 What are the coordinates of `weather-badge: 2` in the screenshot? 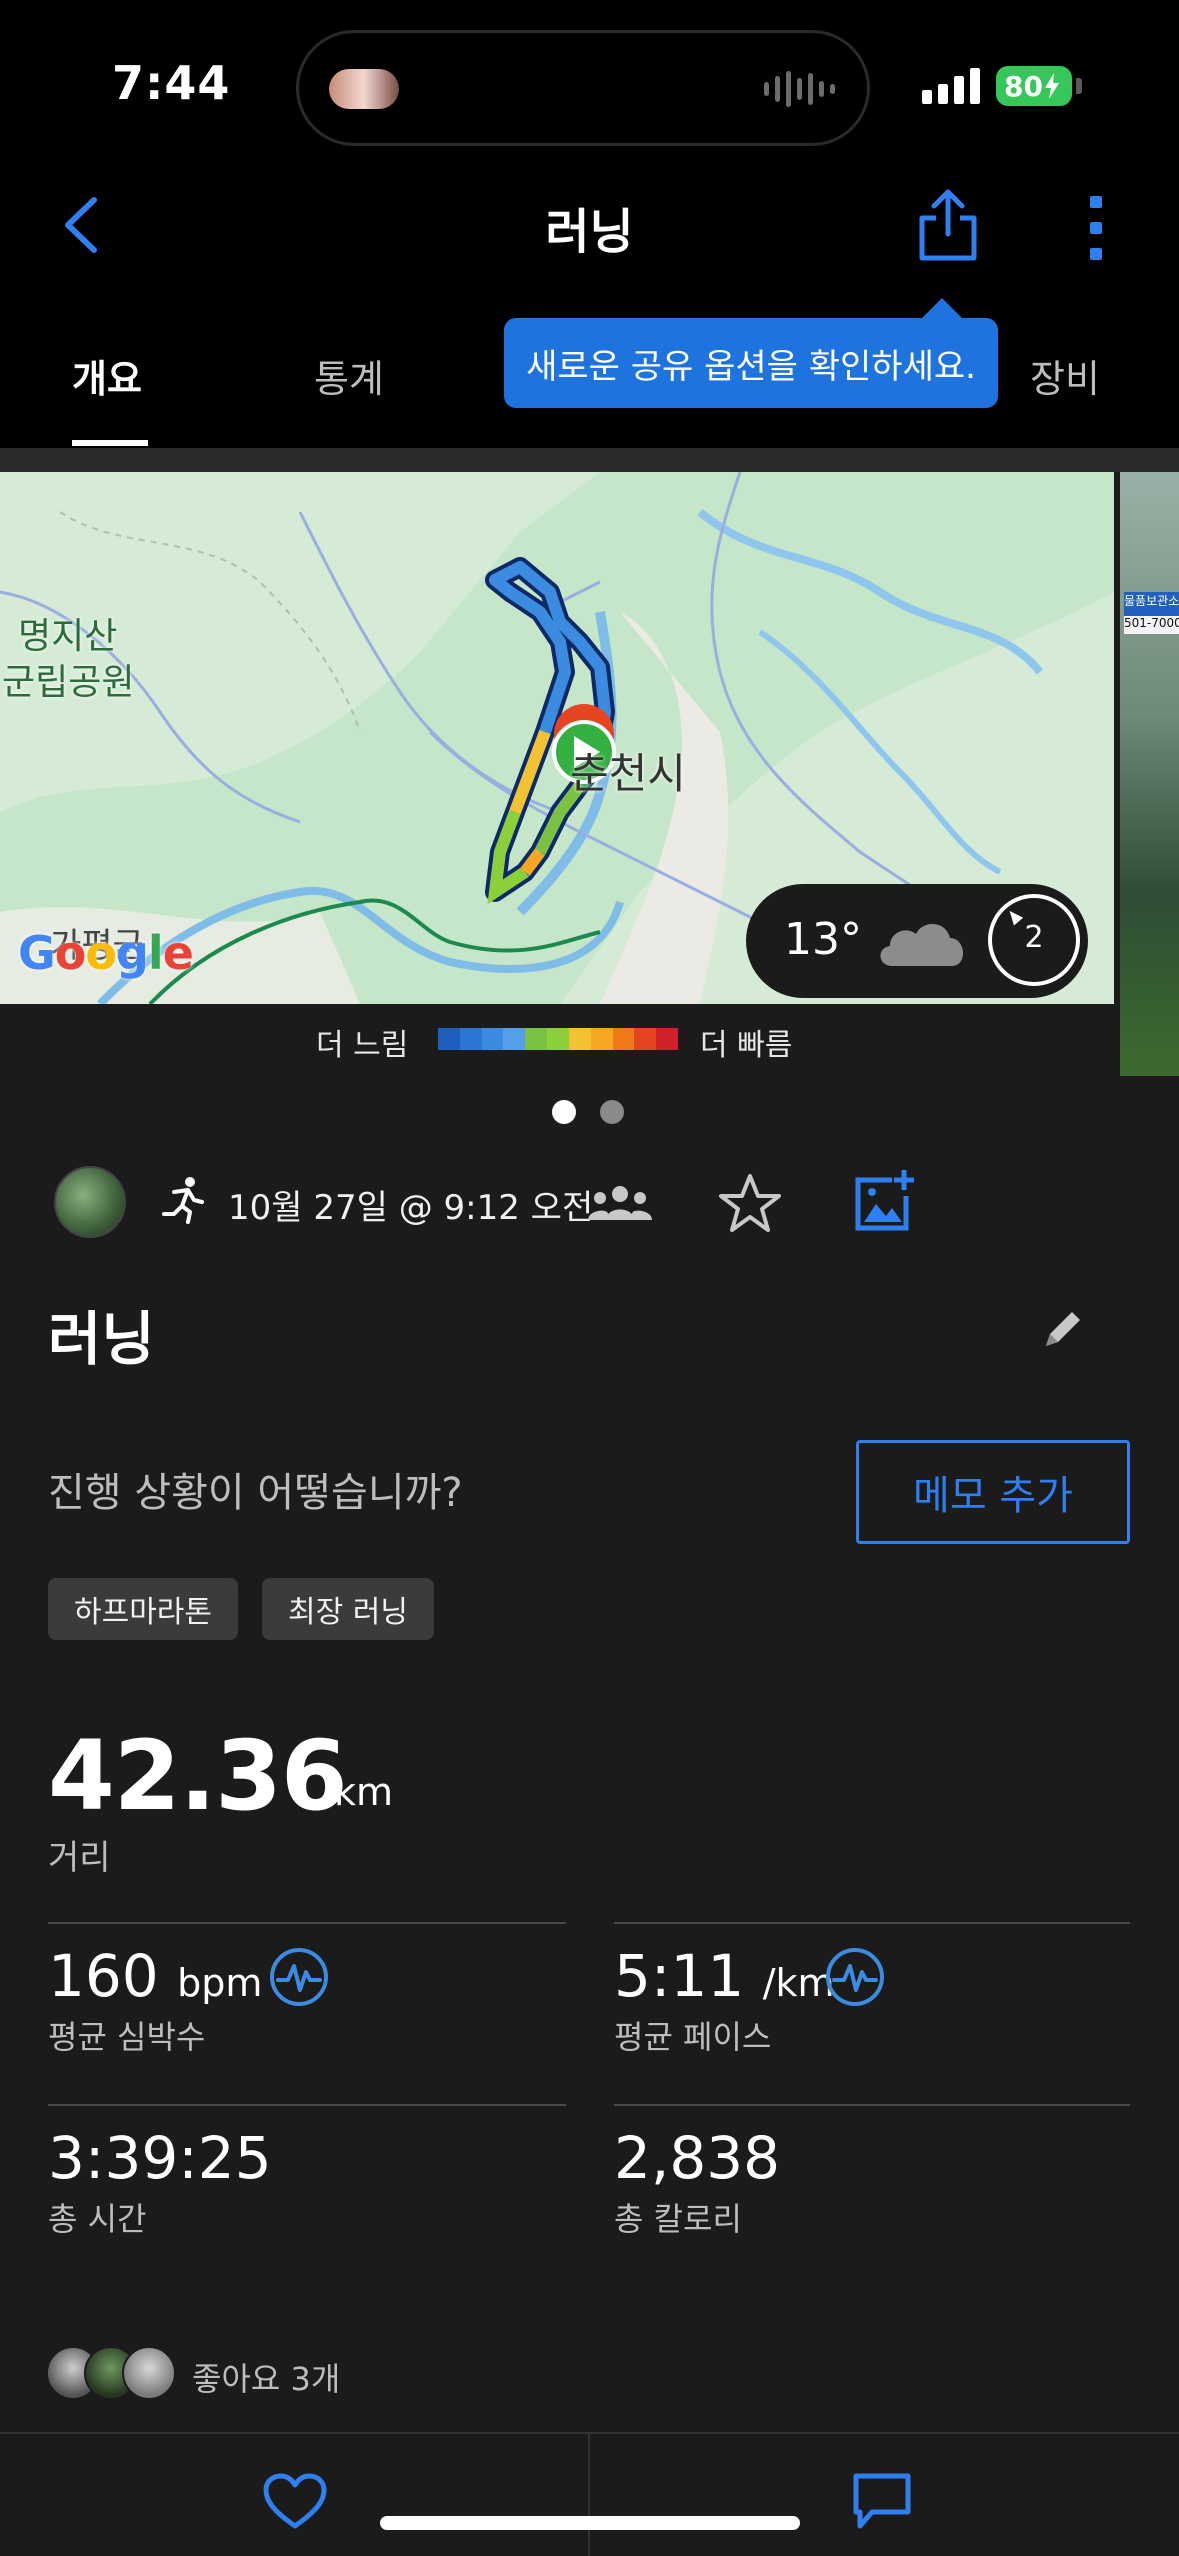 It's located at (1034, 940).